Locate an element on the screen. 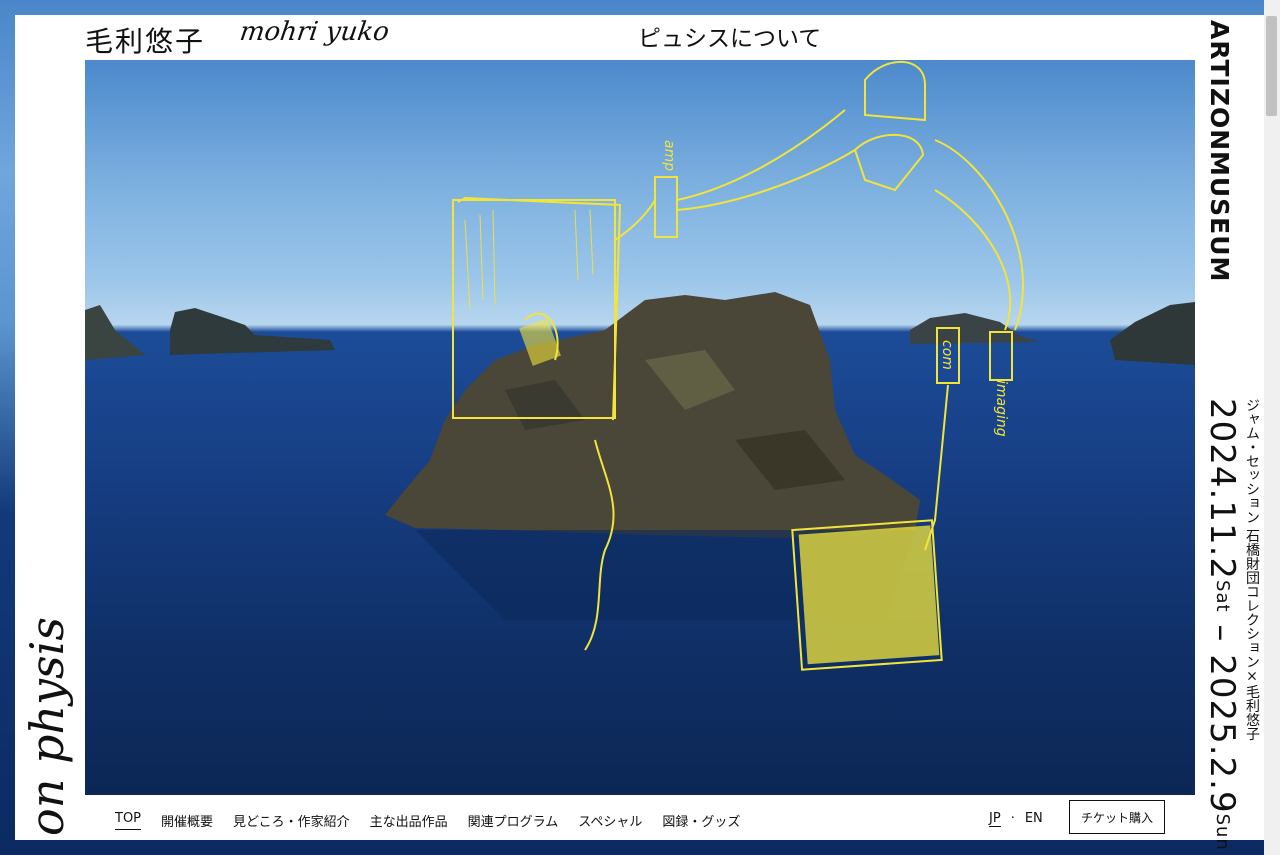  museum-logo-line1: ARTIZON is located at coordinates (1219, 86).